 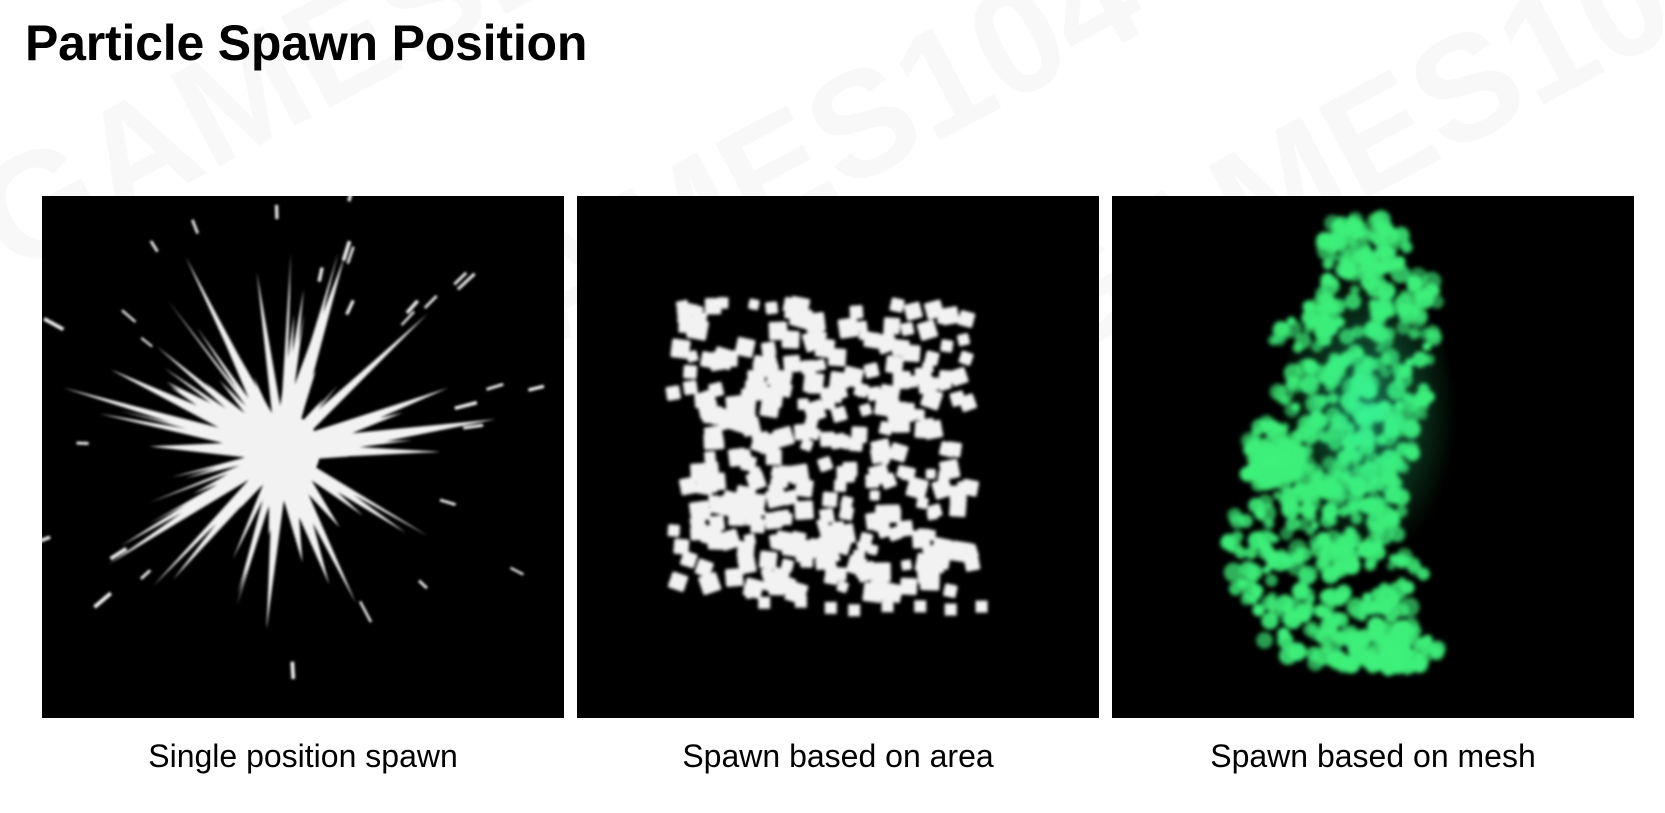 I want to click on page-title: Particle Spawn Position, so click(x=306, y=43).